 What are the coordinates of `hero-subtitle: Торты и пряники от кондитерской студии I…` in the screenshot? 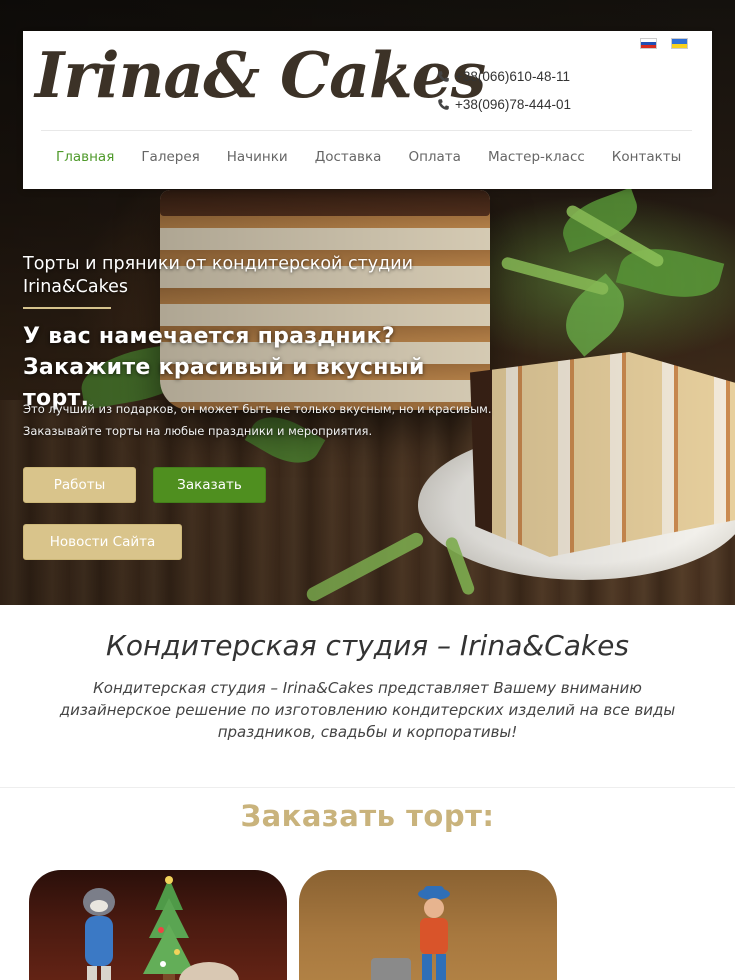 It's located at (218, 275).